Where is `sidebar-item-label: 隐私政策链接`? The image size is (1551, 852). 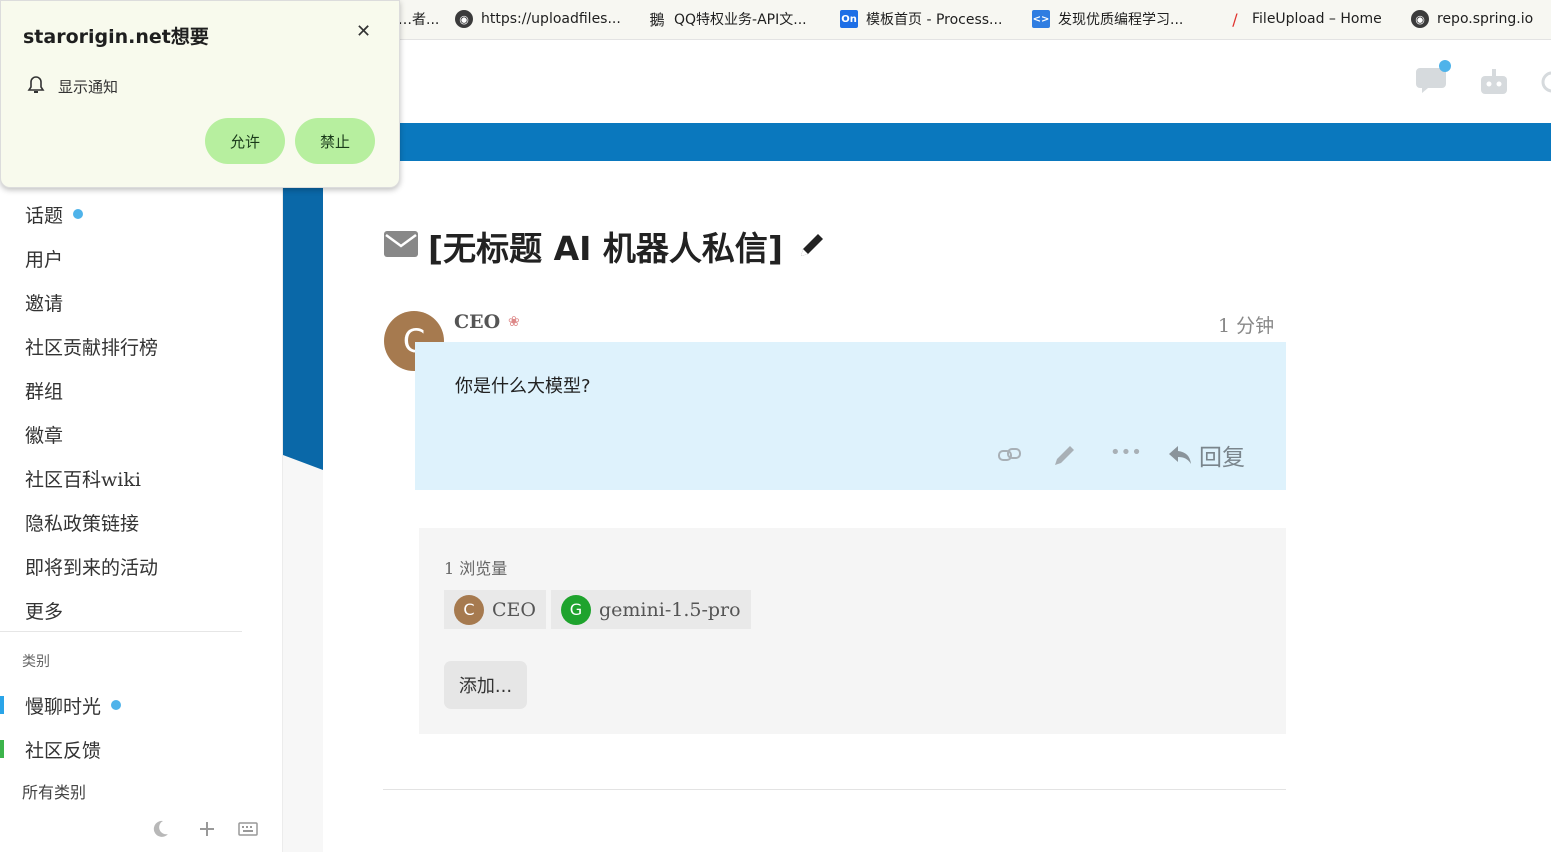 sidebar-item-label: 隐私政策链接 is located at coordinates (82, 523).